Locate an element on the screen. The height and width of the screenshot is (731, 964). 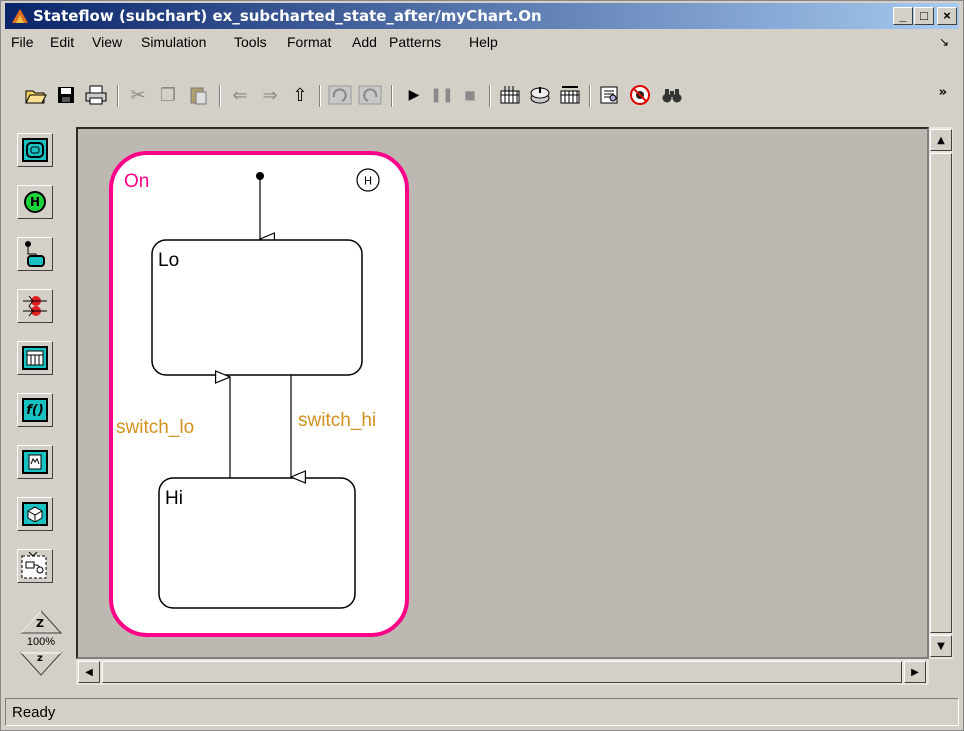
menu-file: File is located at coordinates (22, 42).